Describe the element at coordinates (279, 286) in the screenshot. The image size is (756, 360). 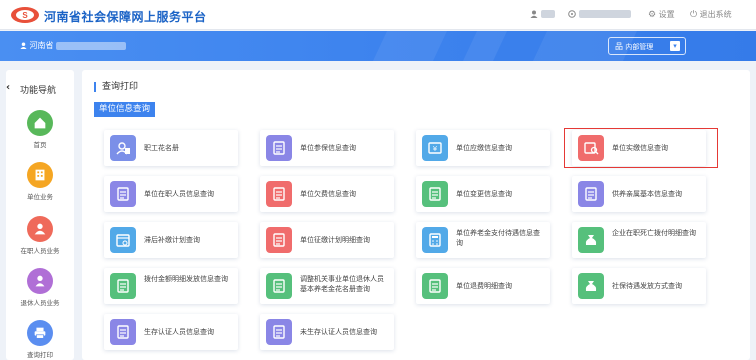
I see `pension-adjust-icon` at that location.